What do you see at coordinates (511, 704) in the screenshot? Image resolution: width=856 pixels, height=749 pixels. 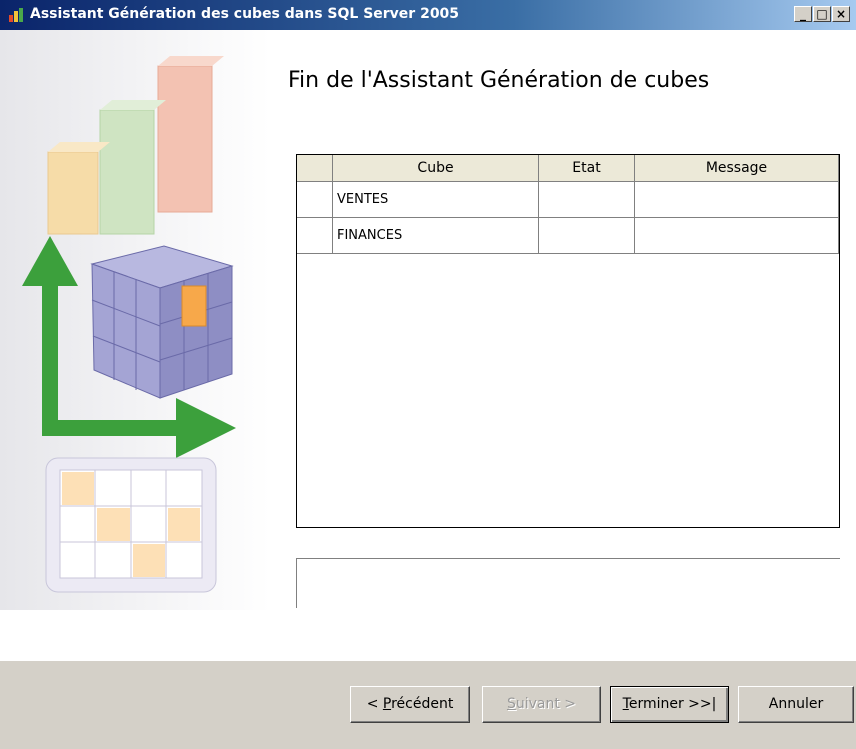 I see `next-button-mnemonic: S` at bounding box center [511, 704].